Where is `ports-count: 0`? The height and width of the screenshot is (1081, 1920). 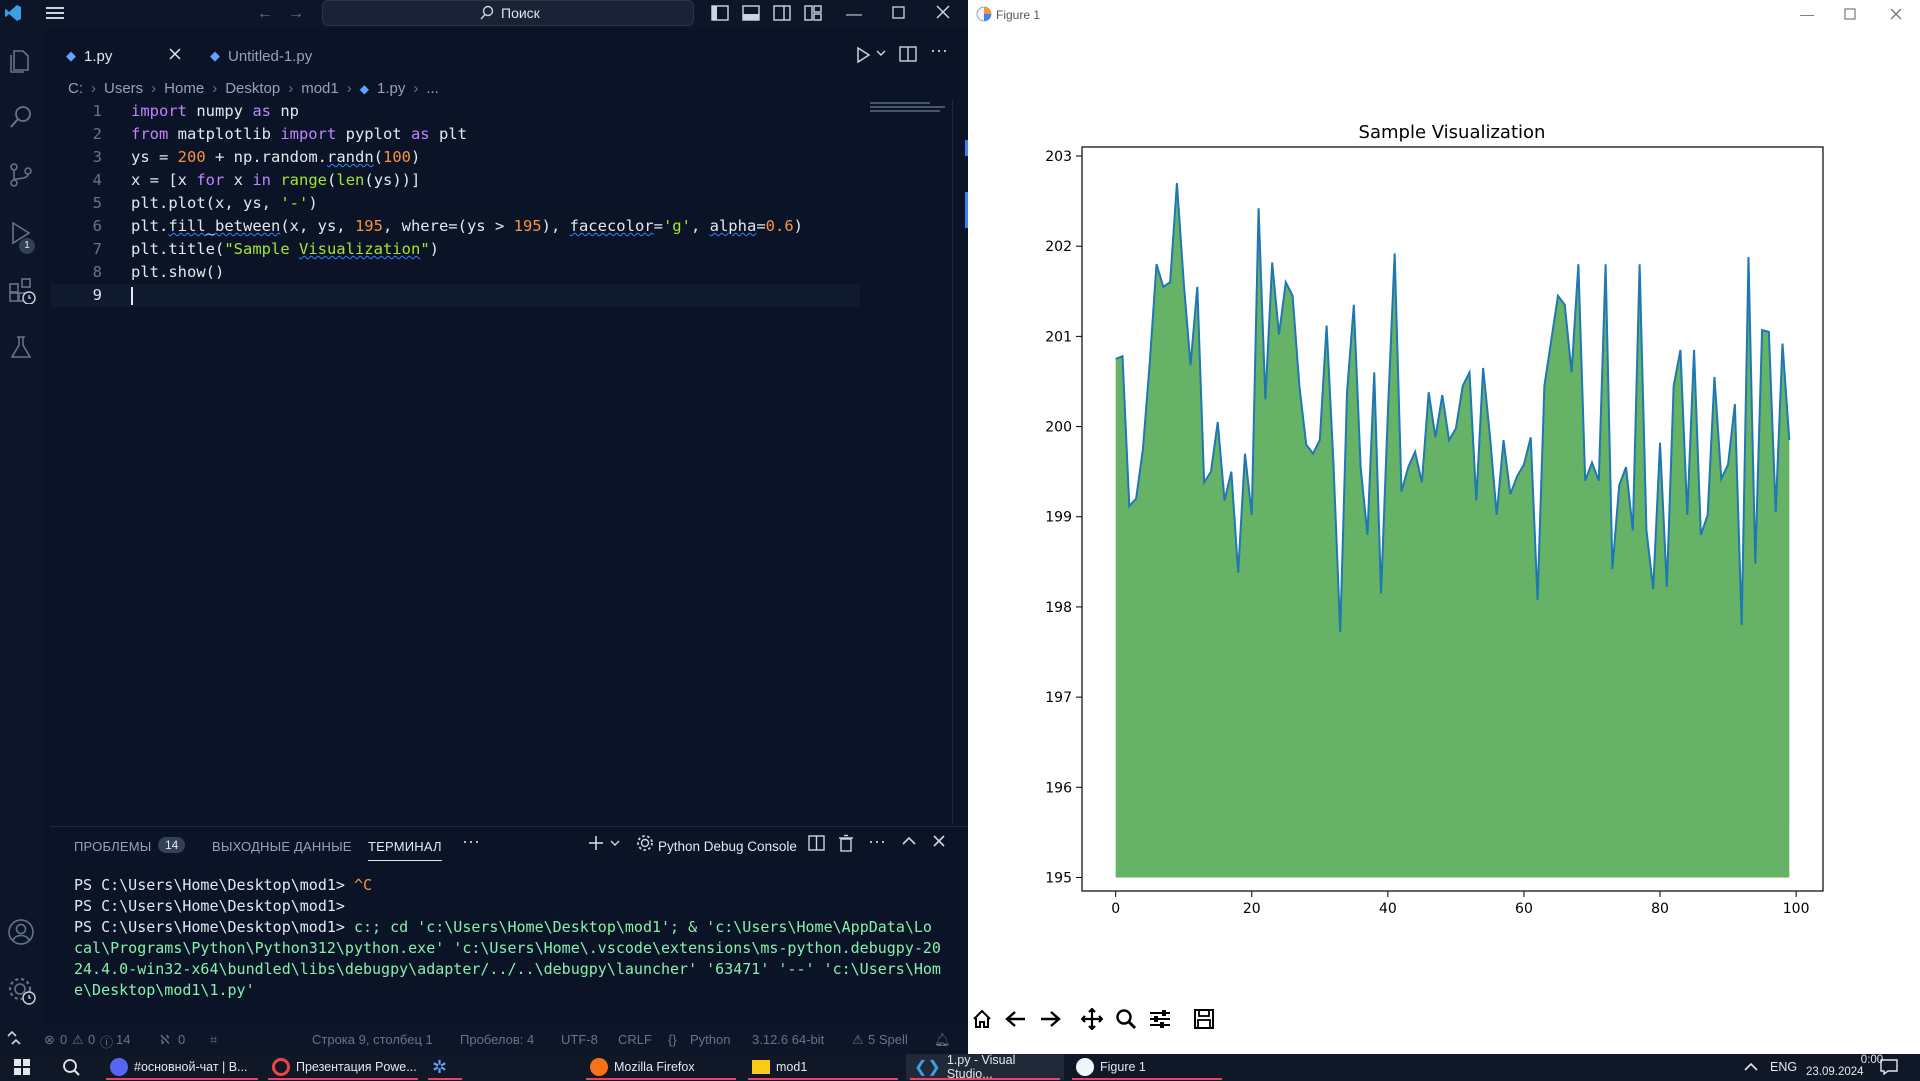 ports-count: 0 is located at coordinates (181, 1039).